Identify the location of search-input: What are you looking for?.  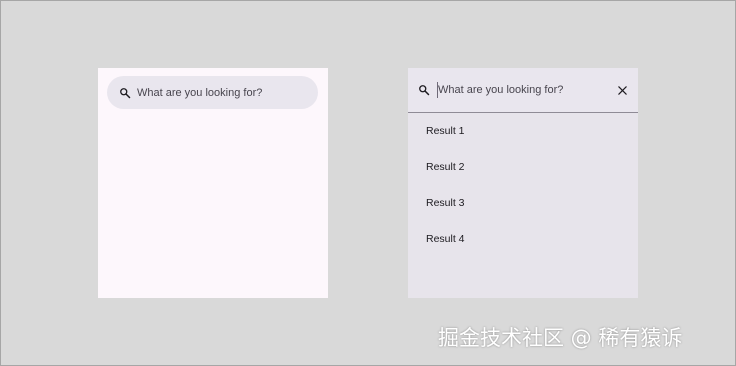
(521, 90).